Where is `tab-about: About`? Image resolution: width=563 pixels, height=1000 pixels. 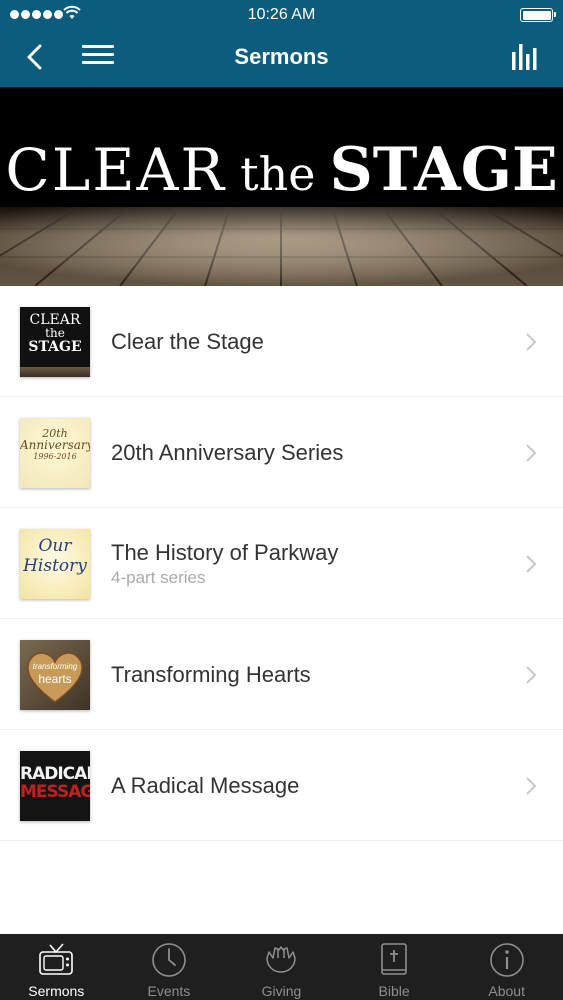
tab-about: About is located at coordinates (506, 967).